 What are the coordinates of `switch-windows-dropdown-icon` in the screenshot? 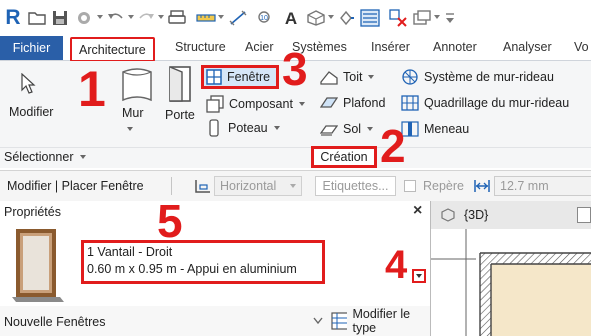 It's located at (437, 17).